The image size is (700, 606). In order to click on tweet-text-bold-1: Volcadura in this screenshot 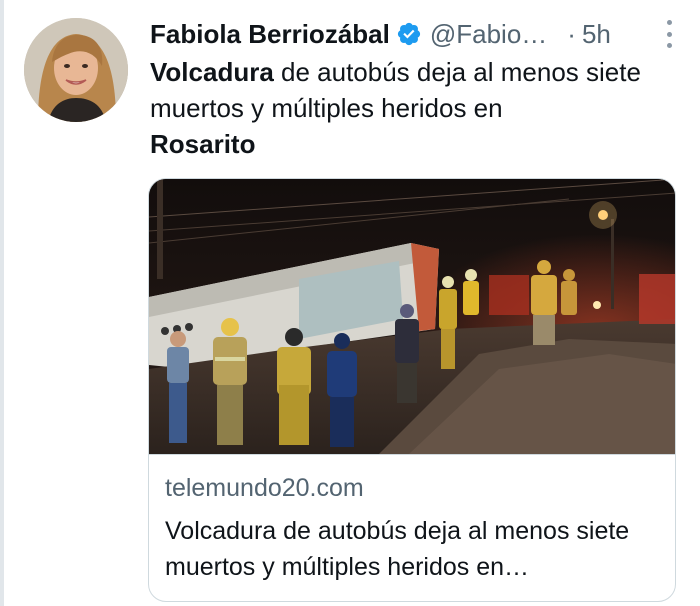, I will do `click(212, 72)`.